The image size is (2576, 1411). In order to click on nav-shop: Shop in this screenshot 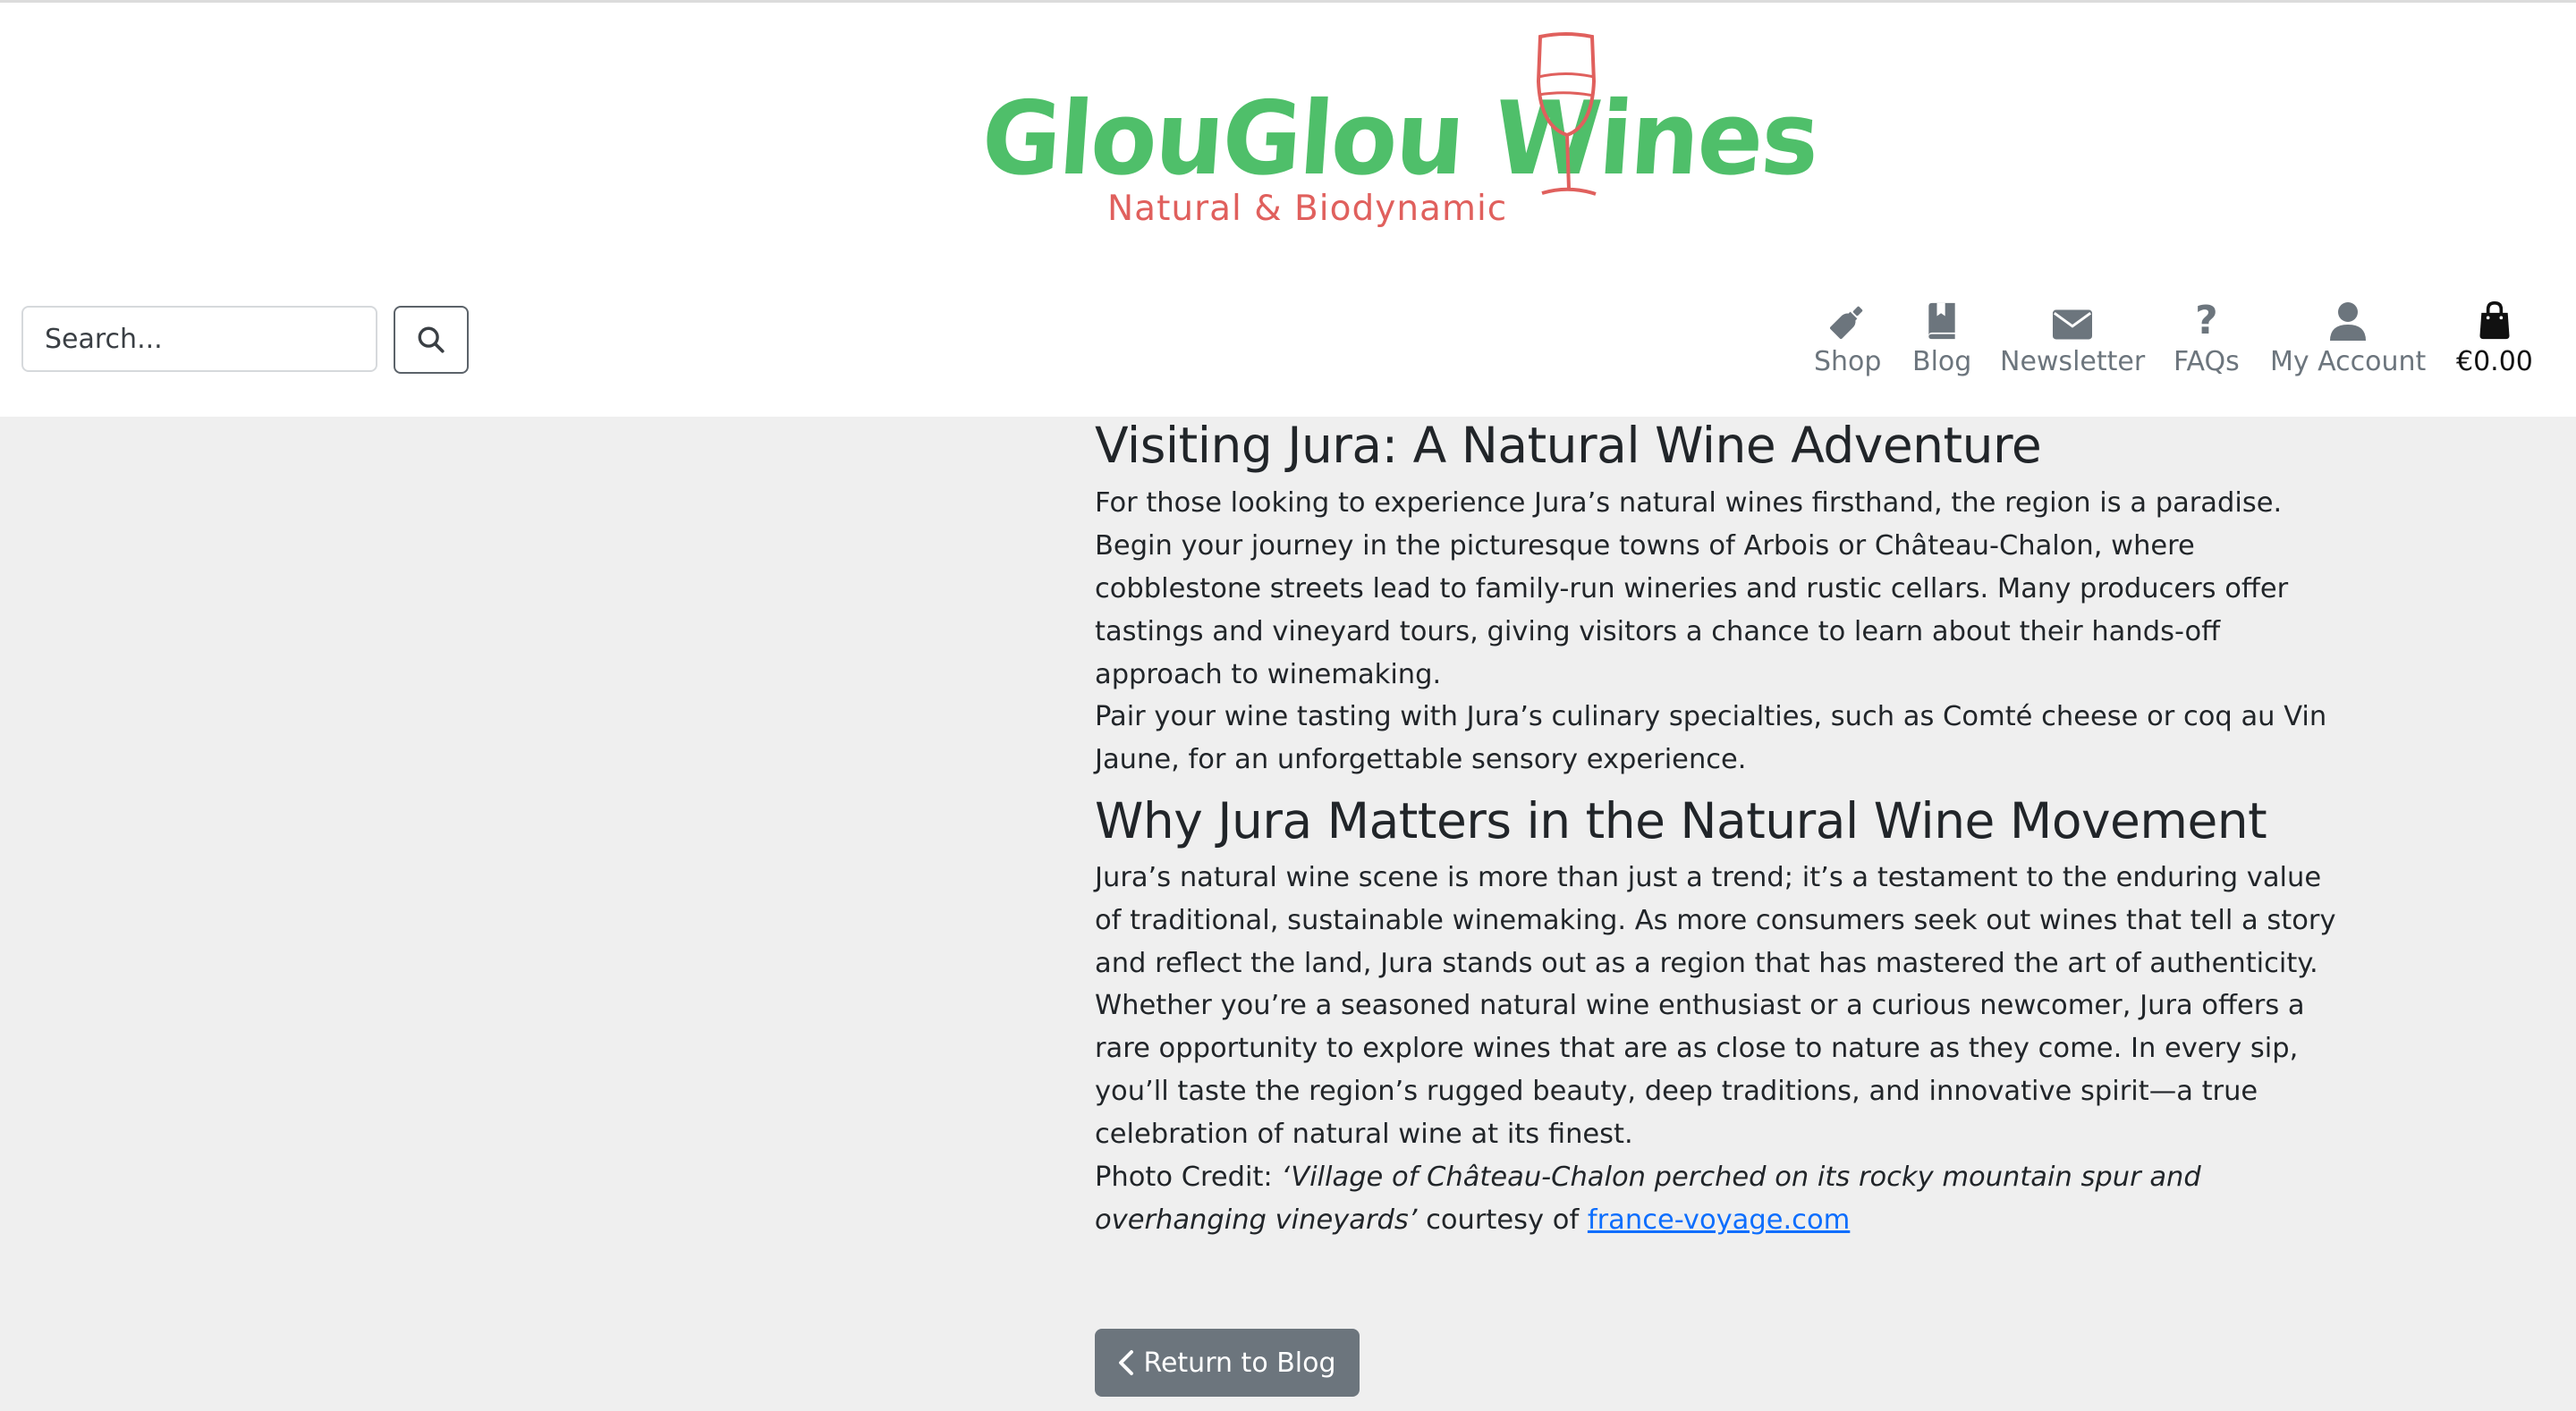, I will do `click(1847, 338)`.